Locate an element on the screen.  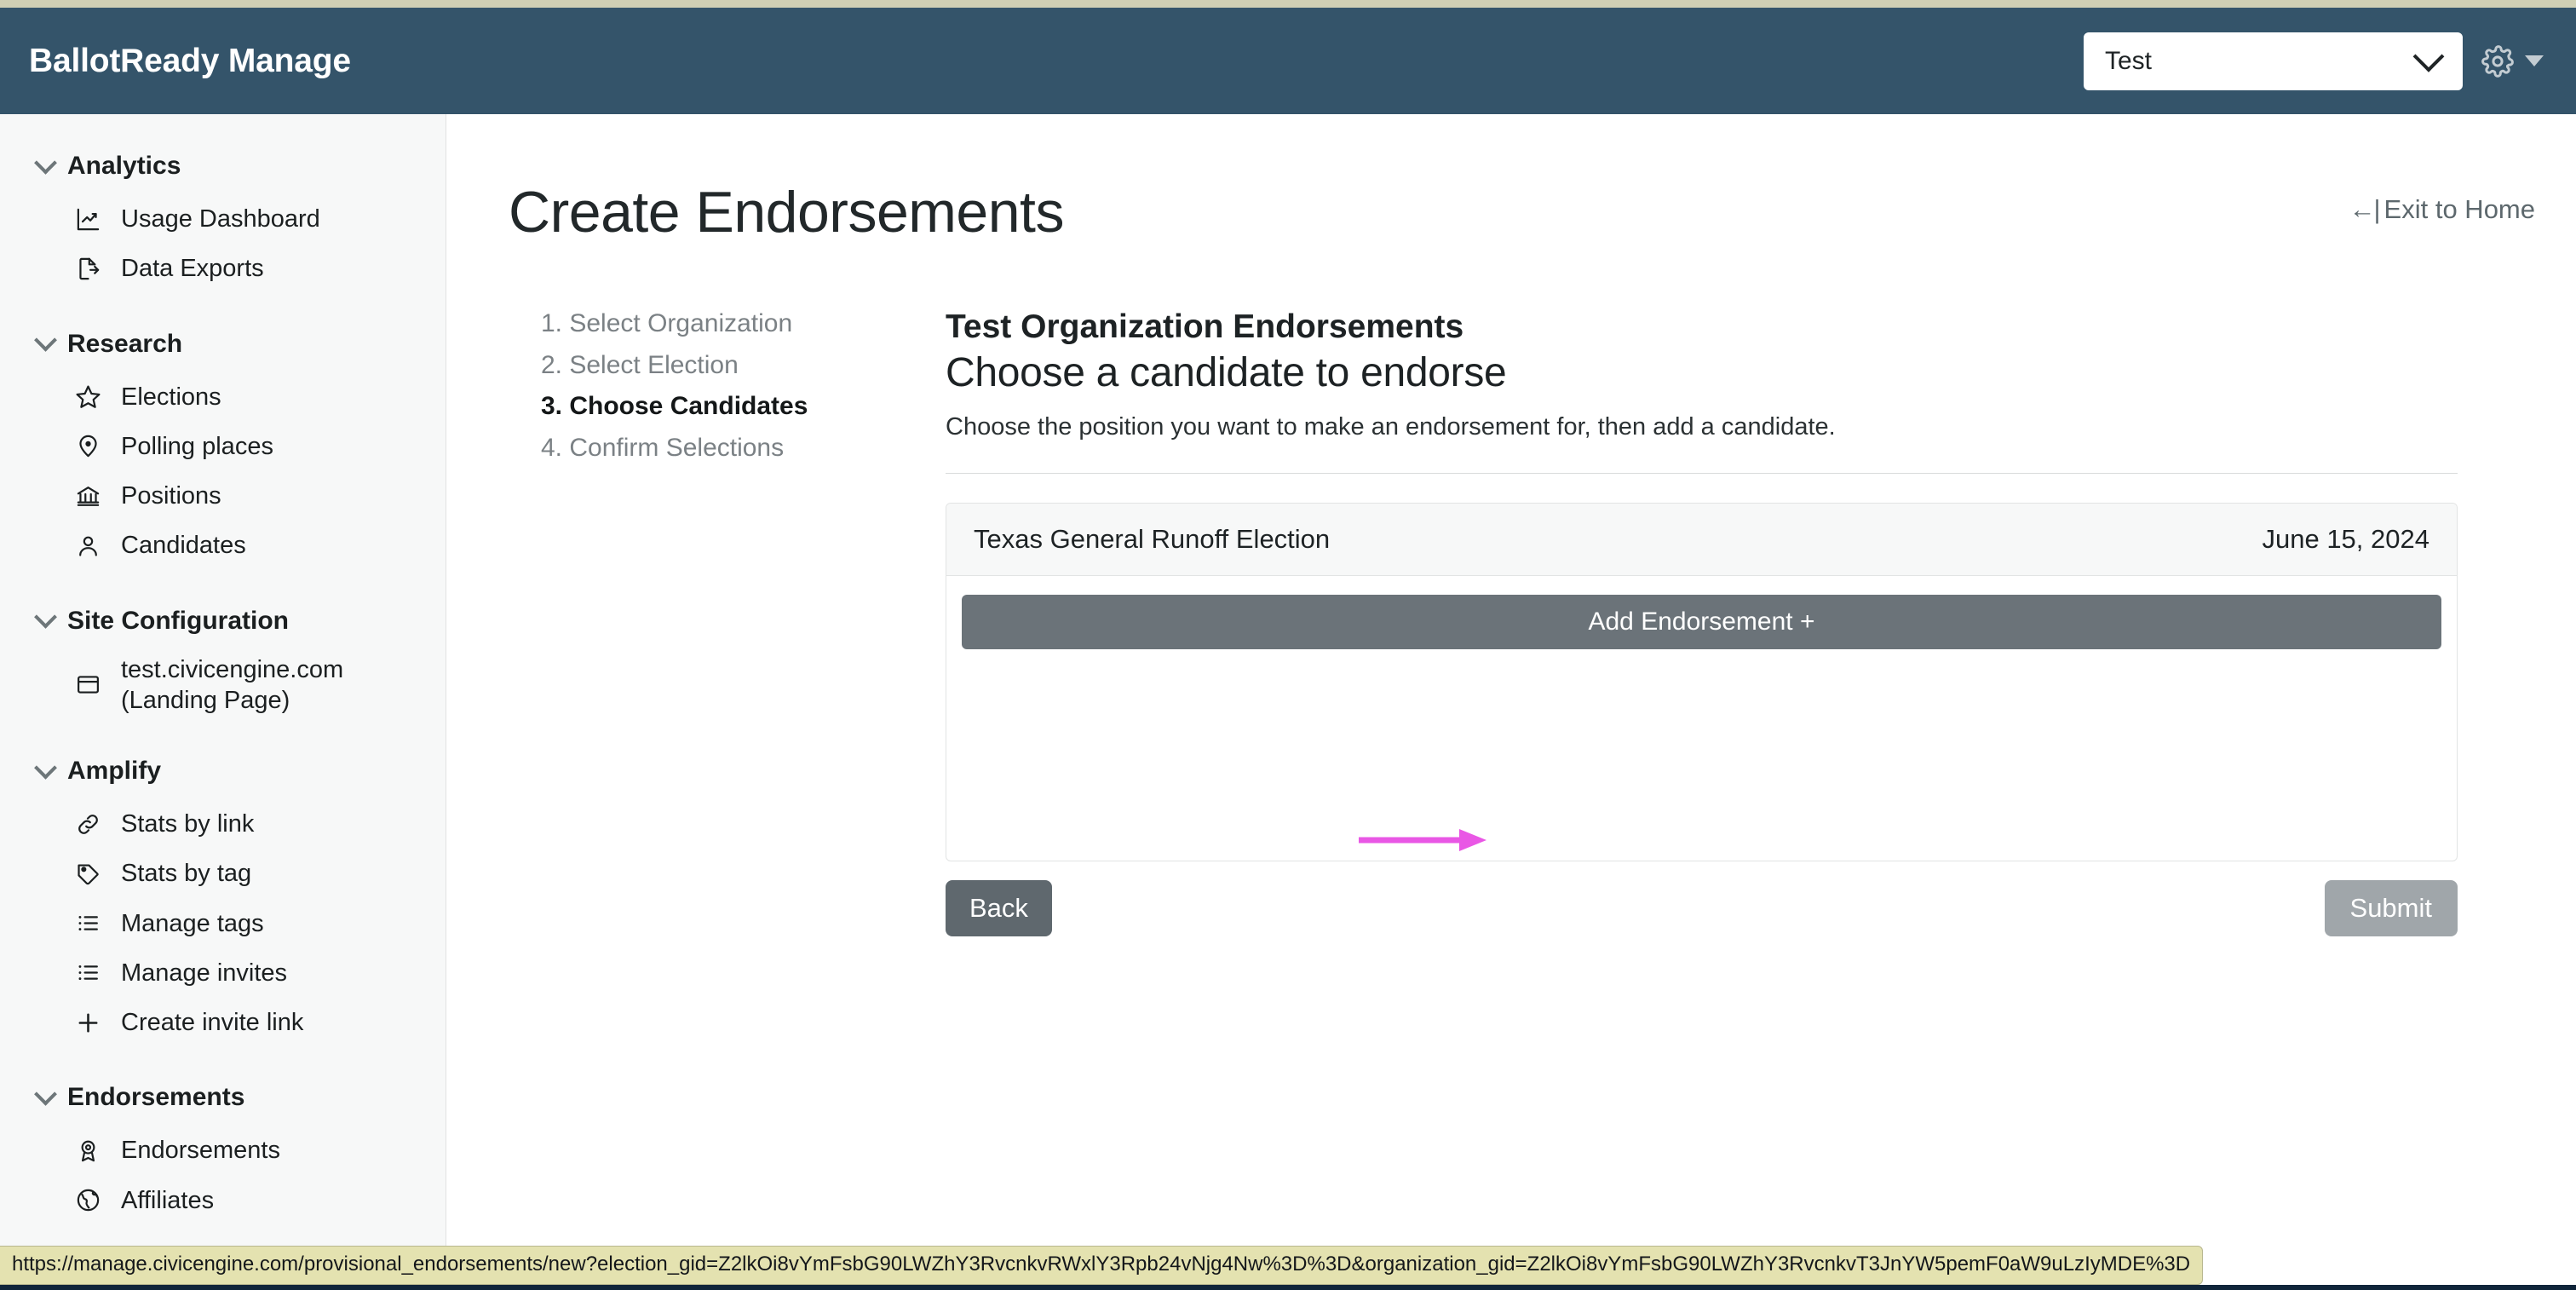
sidebar-item-label: Manage tags is located at coordinates (193, 923).